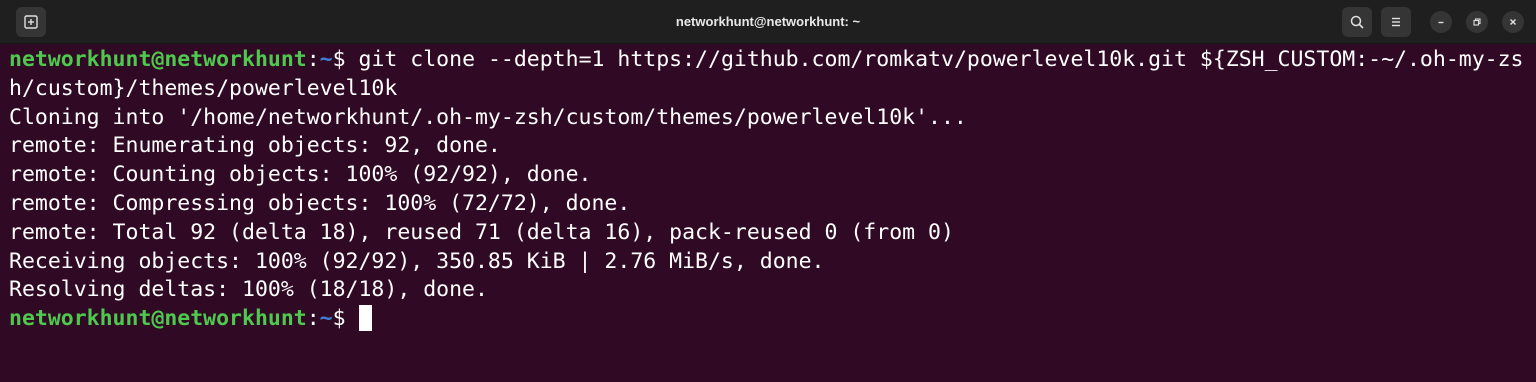 The width and height of the screenshot is (1536, 382). I want to click on maximize-button, so click(1477, 22).